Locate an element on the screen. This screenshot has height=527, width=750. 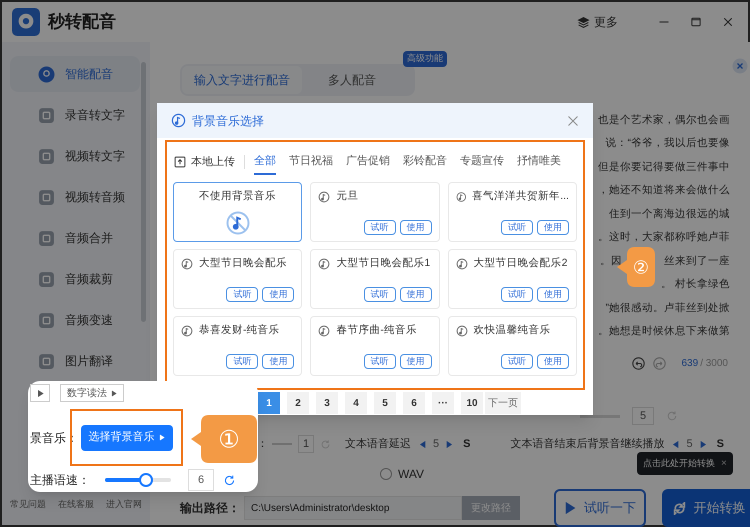
play-button is located at coordinates (40, 393).